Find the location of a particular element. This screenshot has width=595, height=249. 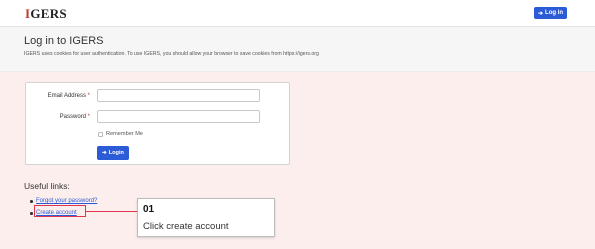

password-label: Password * is located at coordinates (74, 117).